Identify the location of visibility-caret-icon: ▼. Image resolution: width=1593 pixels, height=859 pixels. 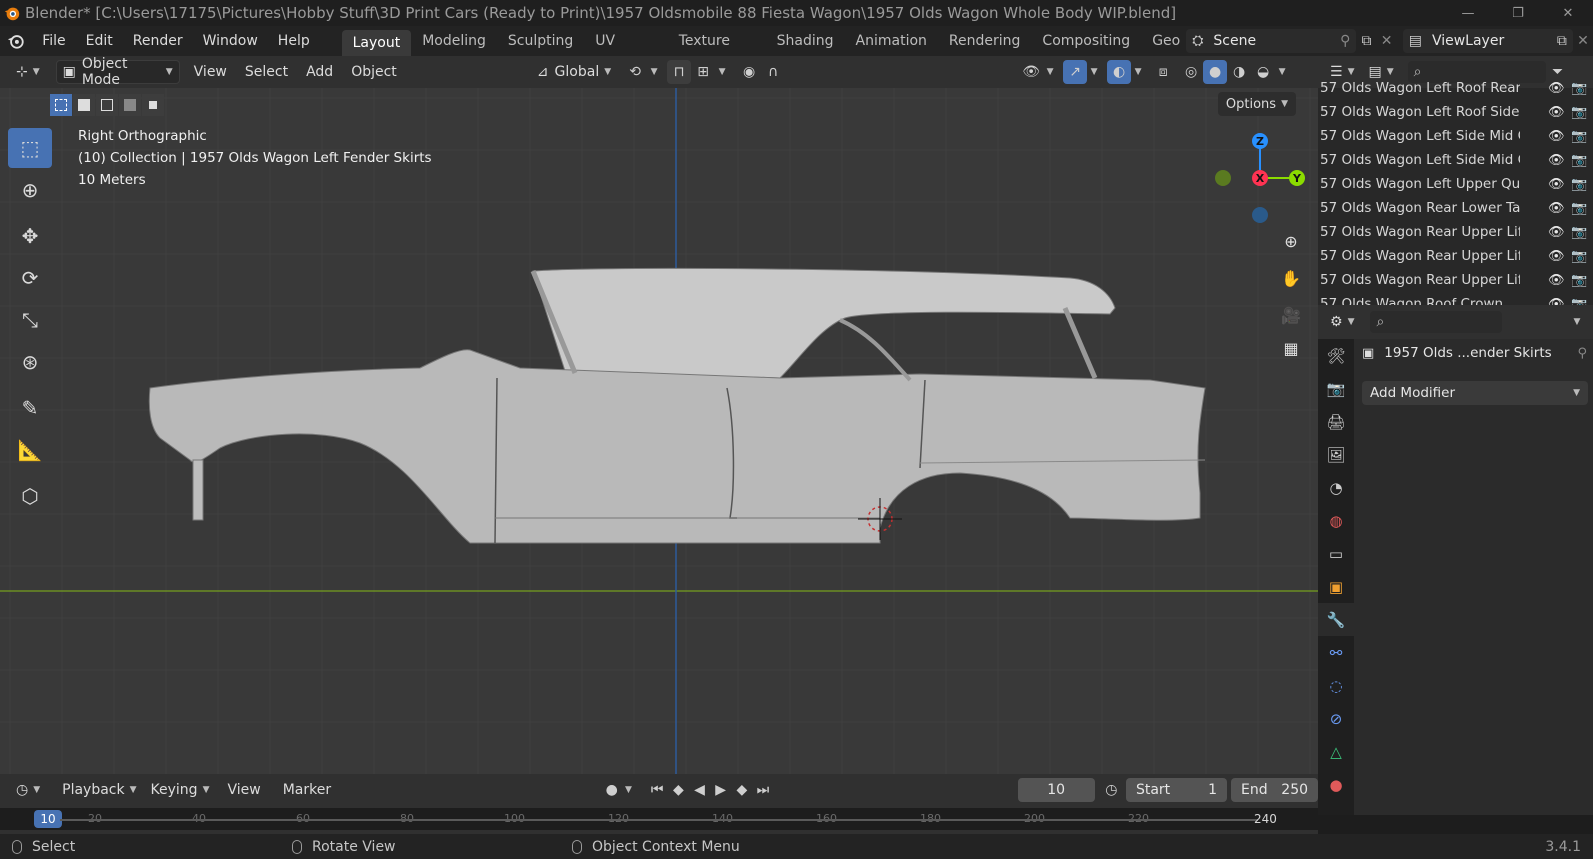
(1050, 72).